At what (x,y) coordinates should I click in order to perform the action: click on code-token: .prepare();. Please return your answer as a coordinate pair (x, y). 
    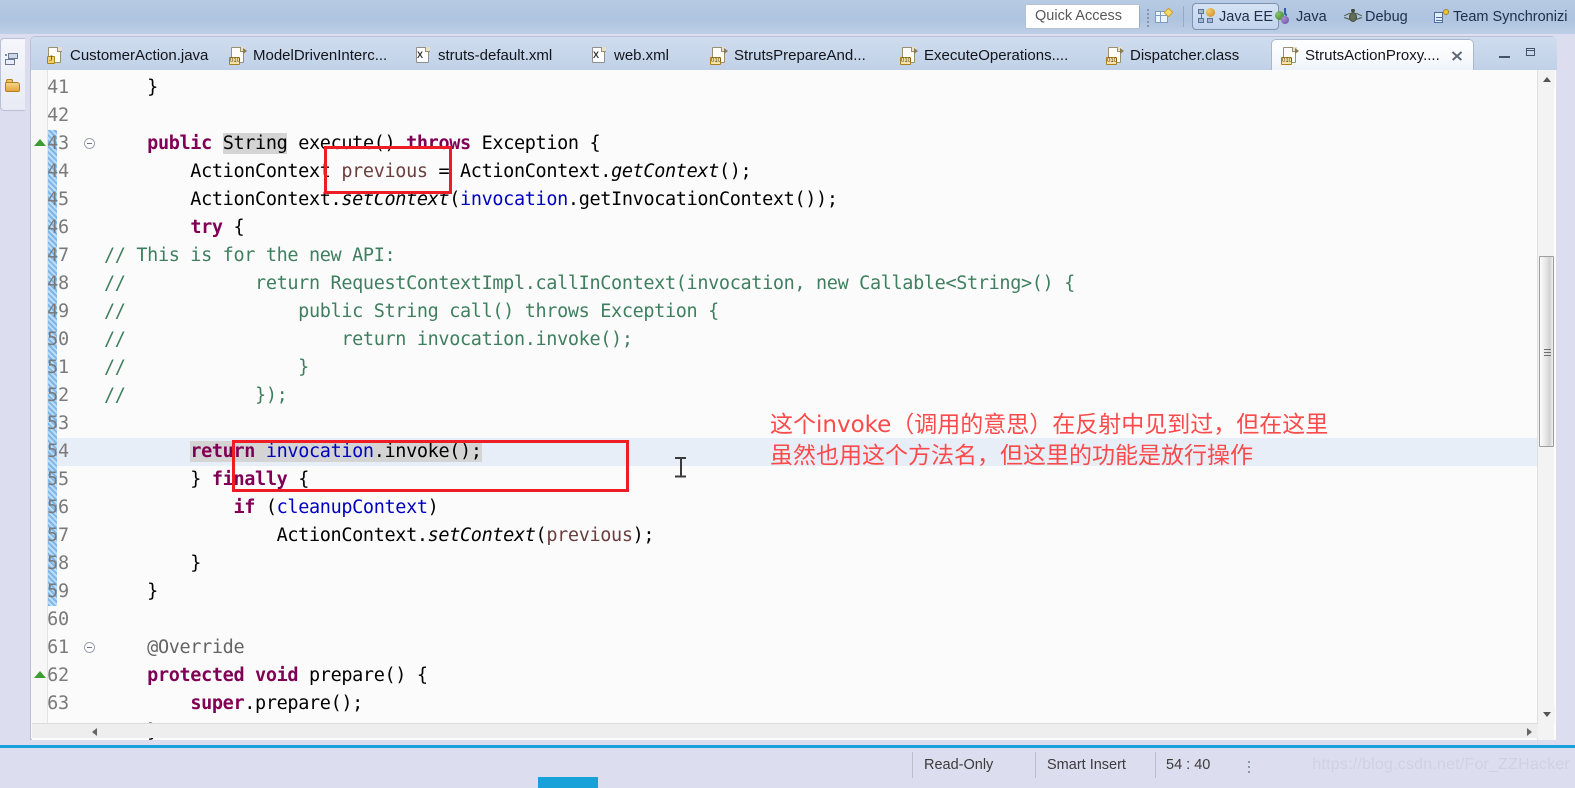
    Looking at the image, I should click on (303, 703).